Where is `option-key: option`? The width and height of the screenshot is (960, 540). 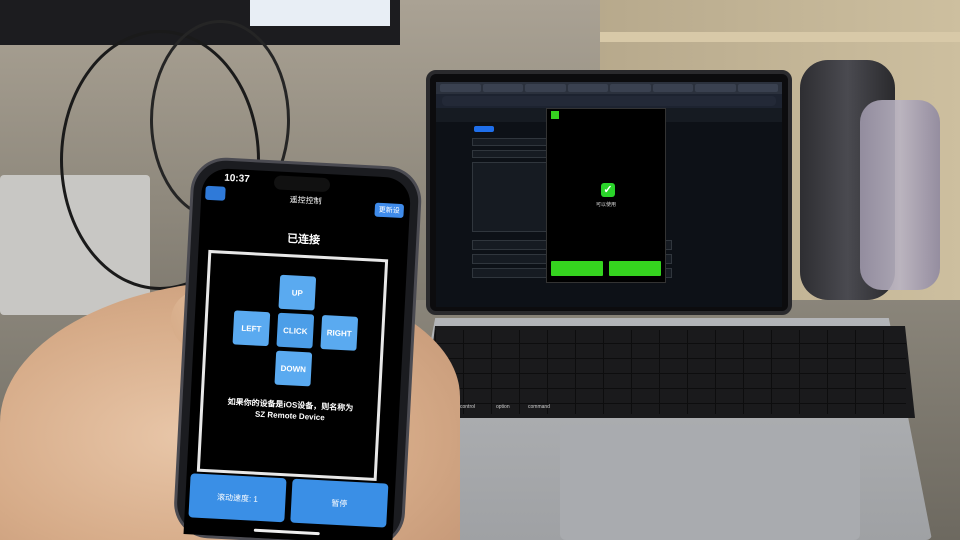 option-key: option is located at coordinates (503, 407).